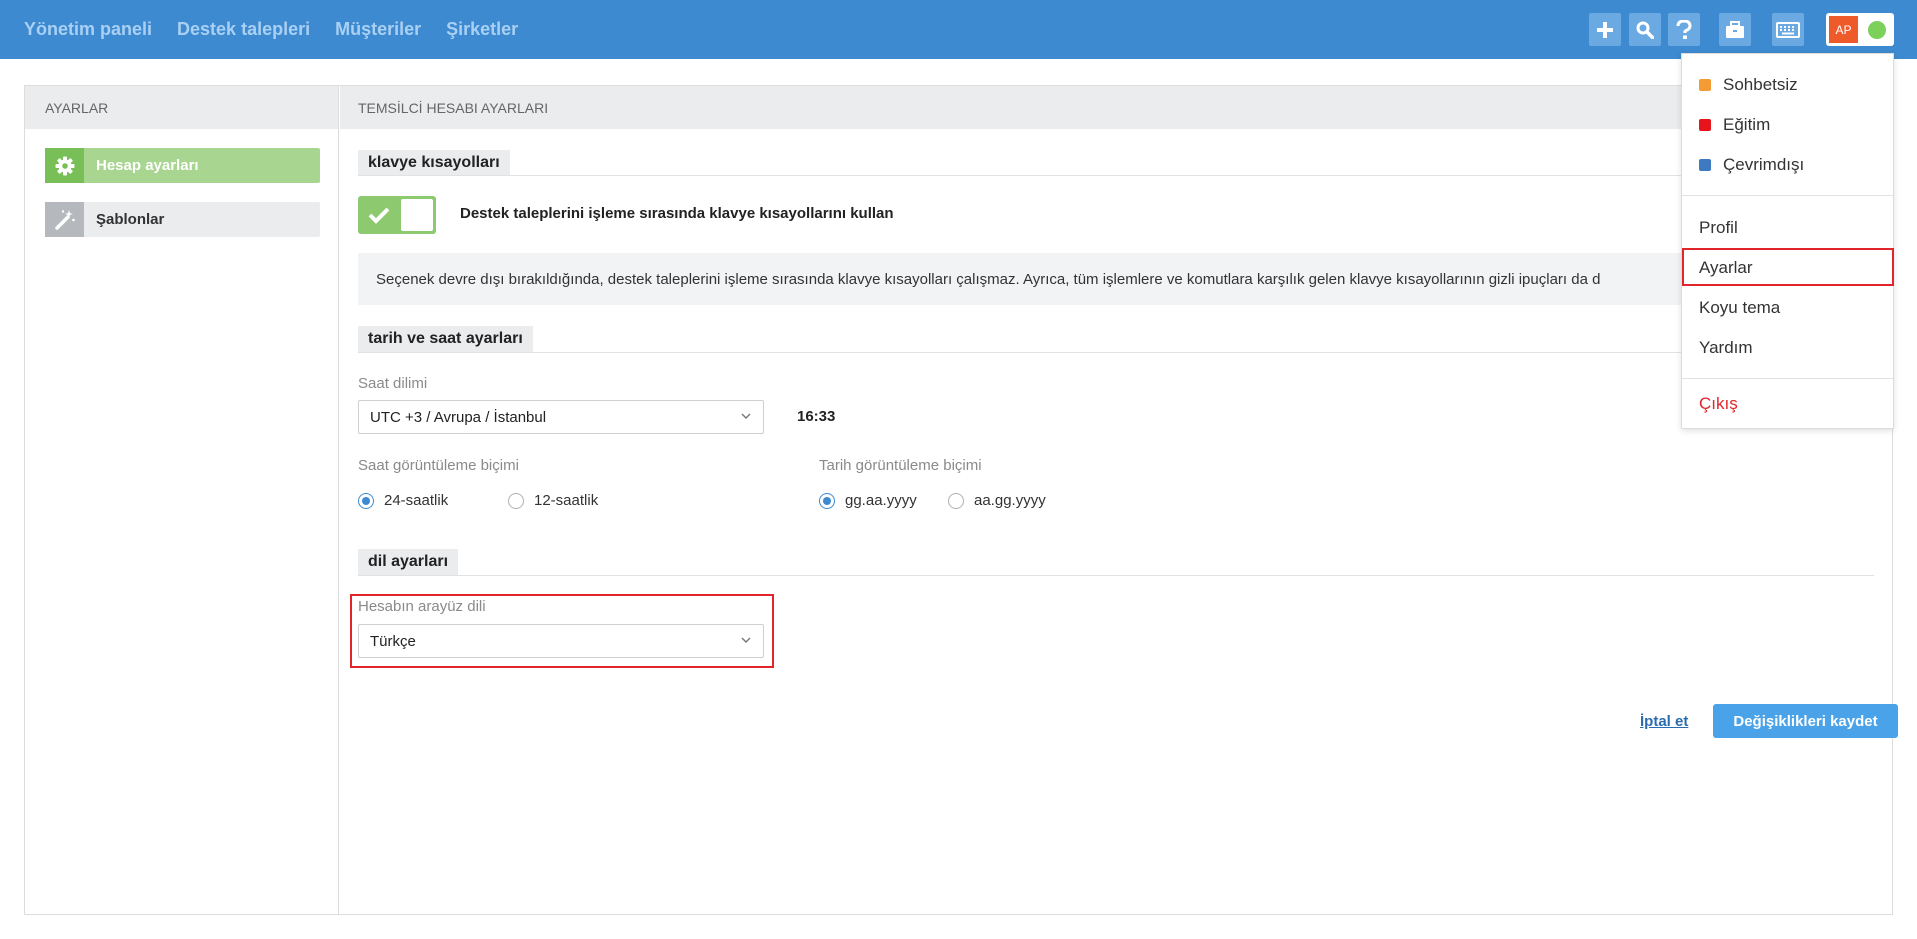 The image size is (1917, 939). I want to click on language-highlight-box, so click(562, 631).